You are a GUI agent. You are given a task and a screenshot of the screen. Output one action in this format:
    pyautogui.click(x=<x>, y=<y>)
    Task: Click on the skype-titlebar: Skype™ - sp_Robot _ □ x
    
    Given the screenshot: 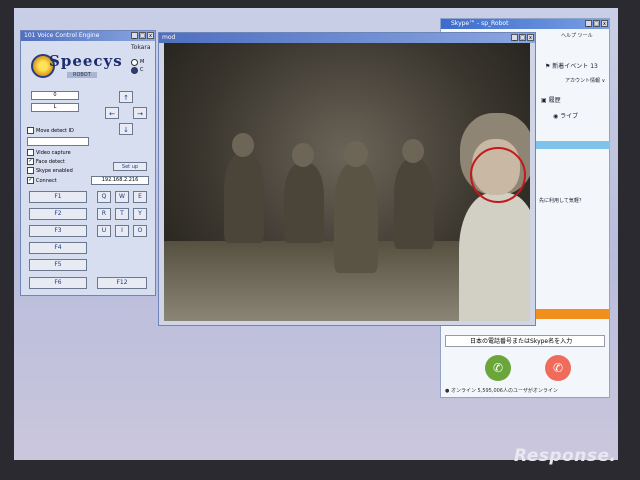 What is the action you would take?
    pyautogui.click(x=525, y=24)
    